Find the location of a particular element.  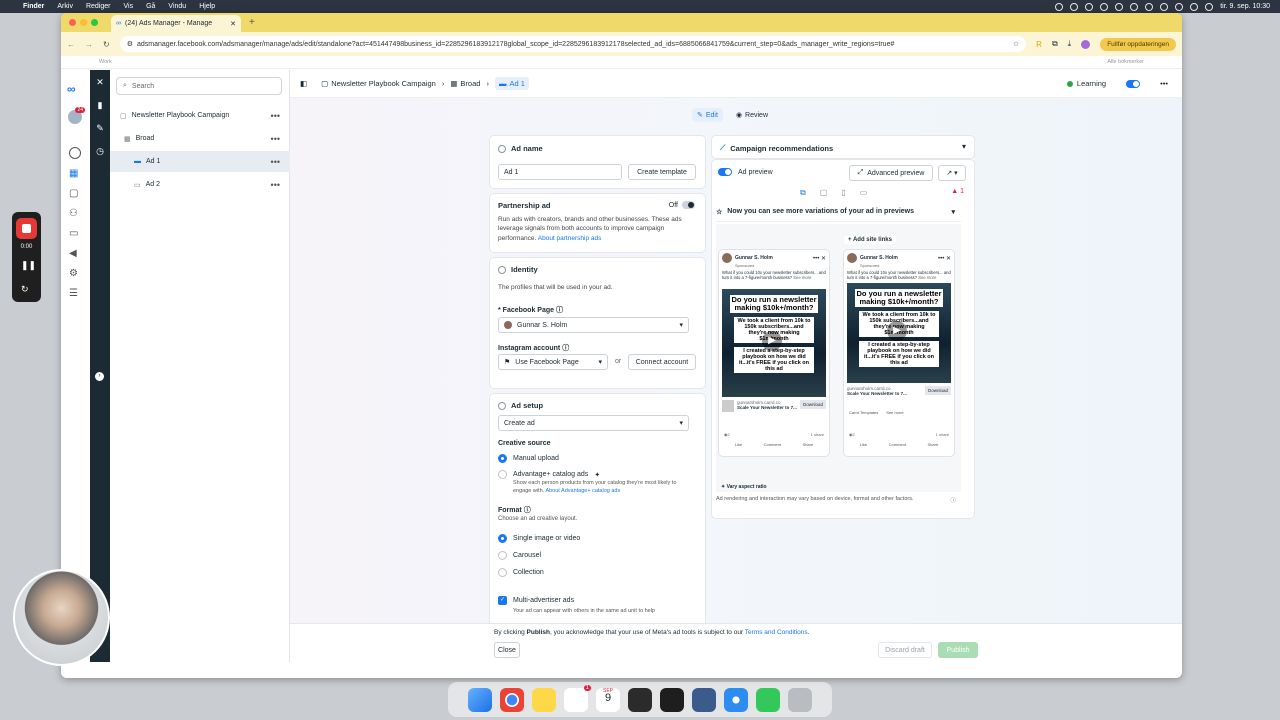

profile-avatar is located at coordinates (1086, 44).